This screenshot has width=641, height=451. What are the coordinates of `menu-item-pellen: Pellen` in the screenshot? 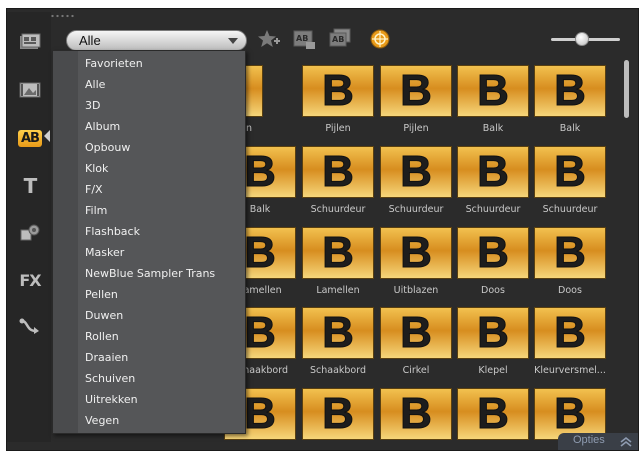 It's located at (161, 294).